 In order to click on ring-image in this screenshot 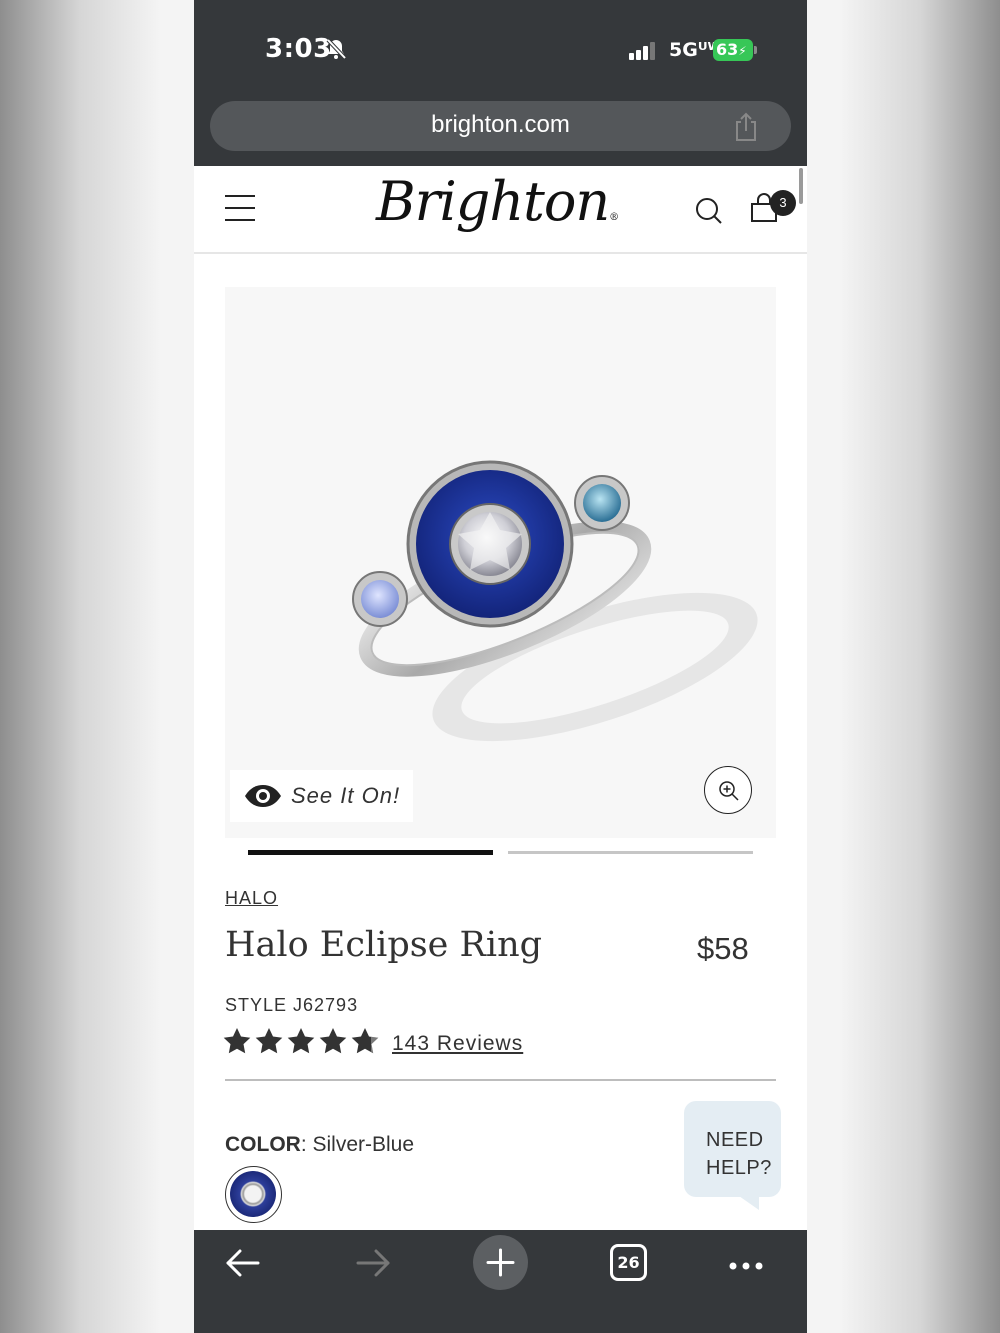, I will do `click(555, 601)`.